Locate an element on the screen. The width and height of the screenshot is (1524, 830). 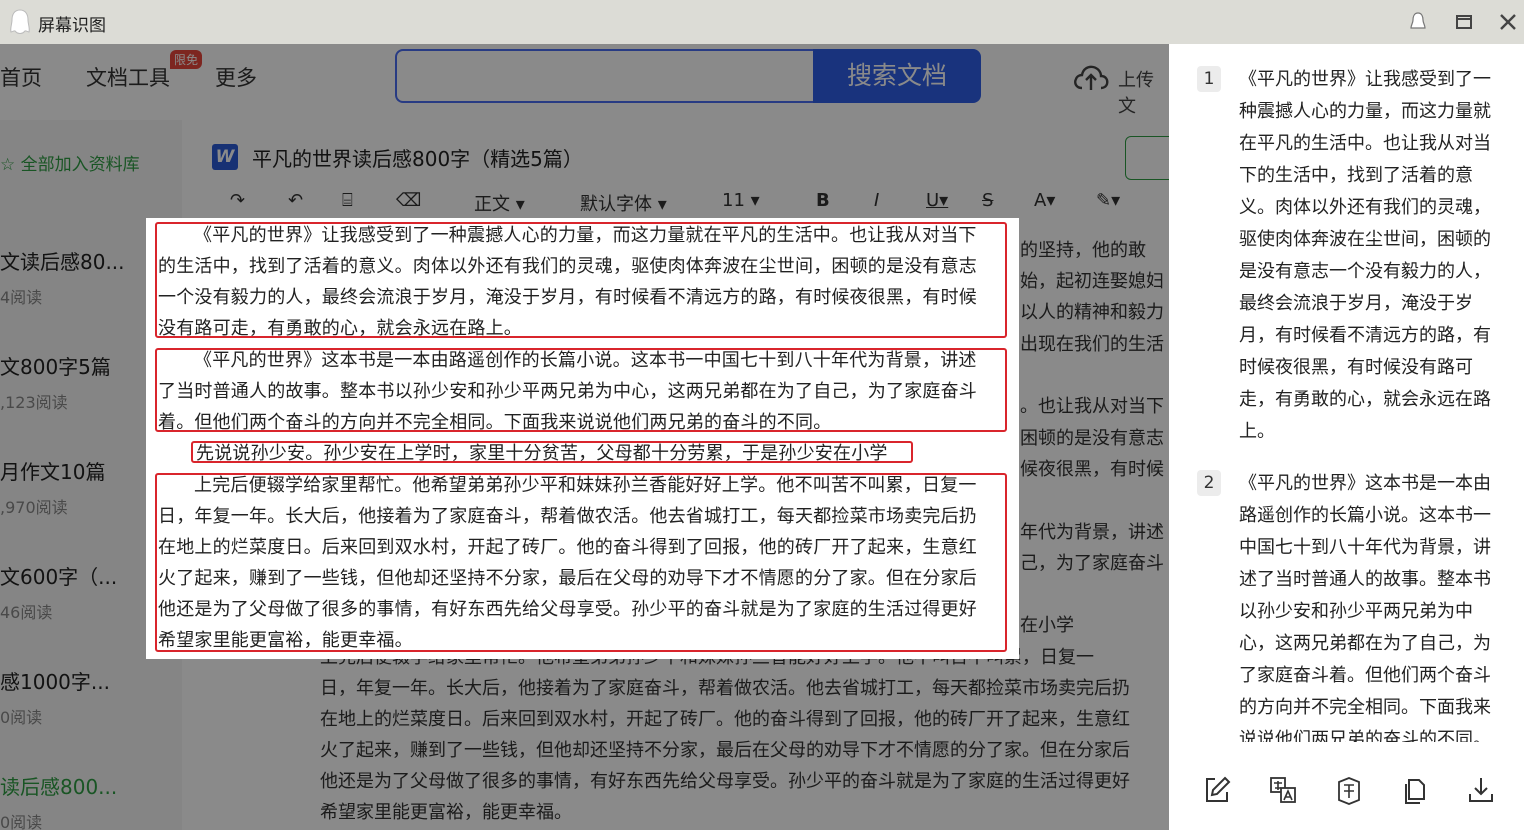
result-number: 1 is located at coordinates (1209, 79).